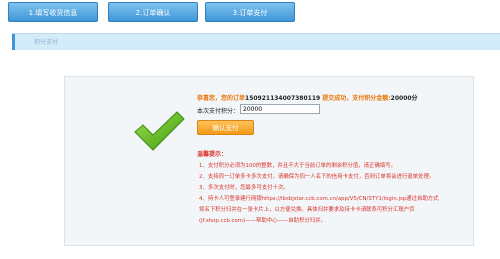  I want to click on pay-points-label: 本次支付积分：, so click(218, 111).